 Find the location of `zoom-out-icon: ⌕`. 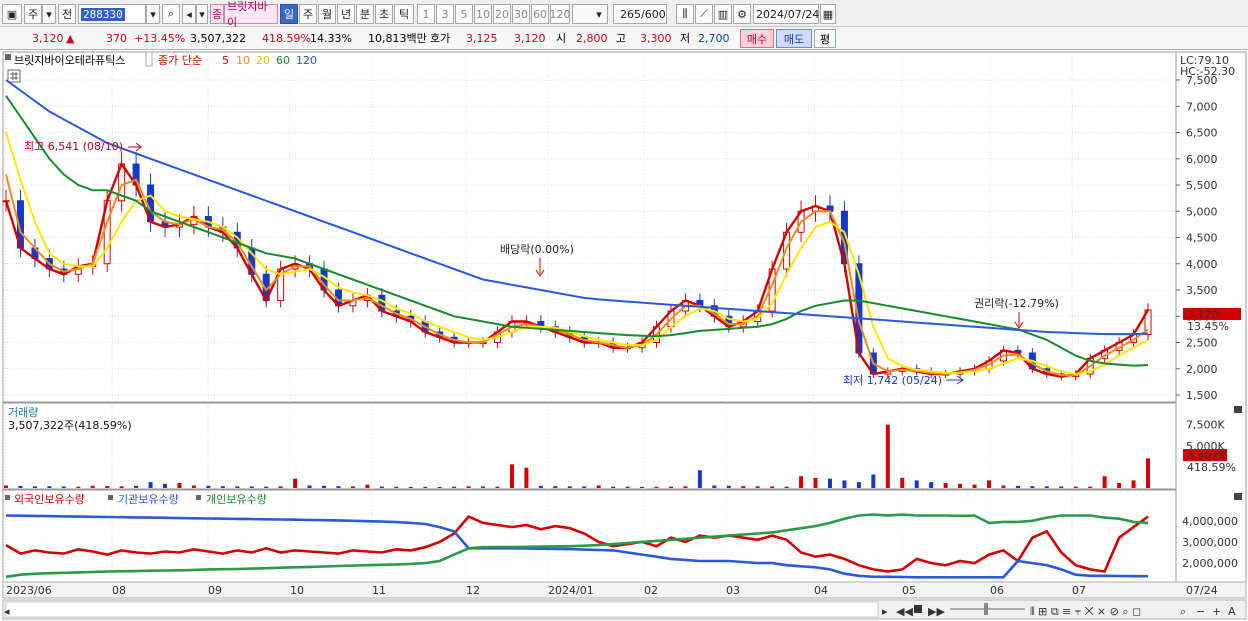

zoom-out-icon: ⌕ is located at coordinates (1183, 611).